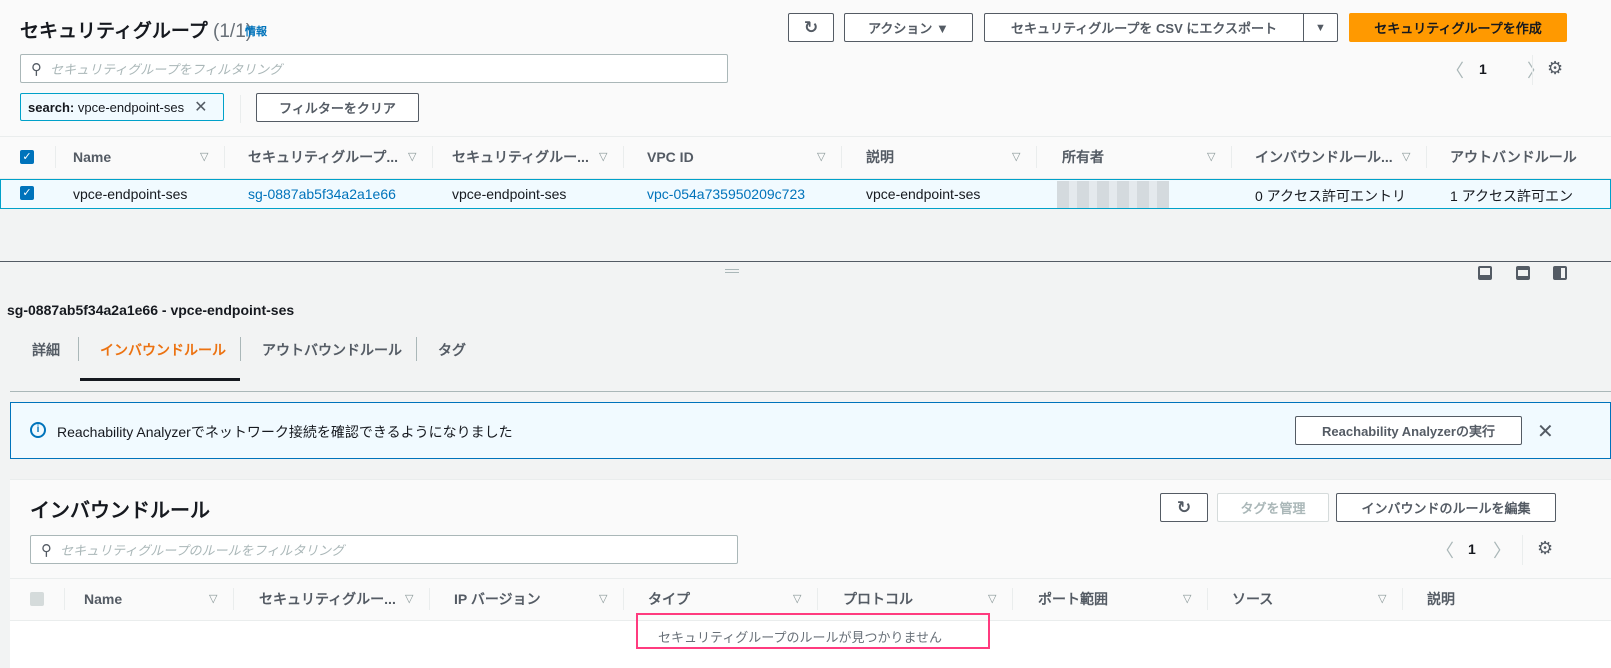 The width and height of the screenshot is (1611, 668). What do you see at coordinates (726, 194) in the screenshot?
I see `cell-vpc-link: vpc-054a735950209c723` at bounding box center [726, 194].